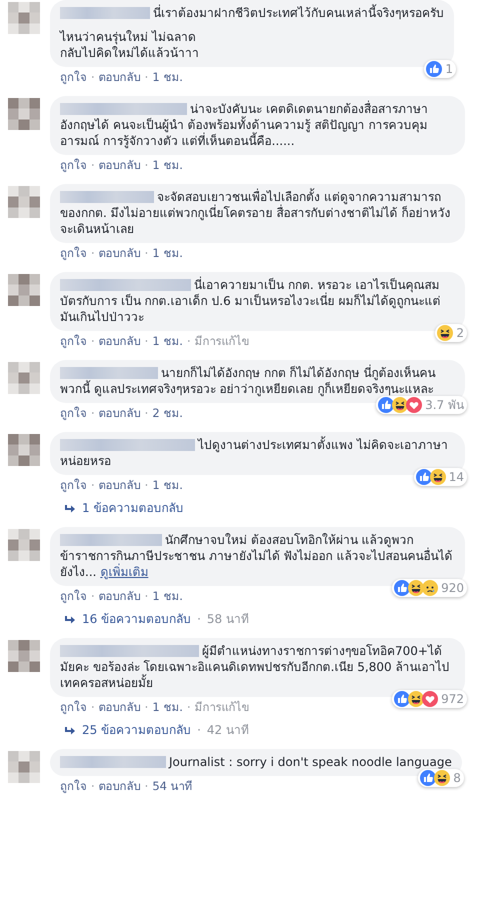  What do you see at coordinates (167, 413) in the screenshot?
I see `timestamp: 2 ชม.` at bounding box center [167, 413].